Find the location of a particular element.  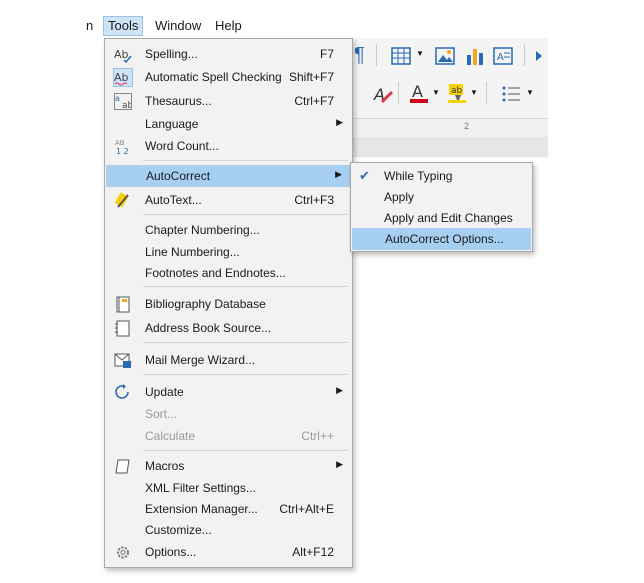

menu-item-shortcut: Ctrl+F3 is located at coordinates (314, 200).